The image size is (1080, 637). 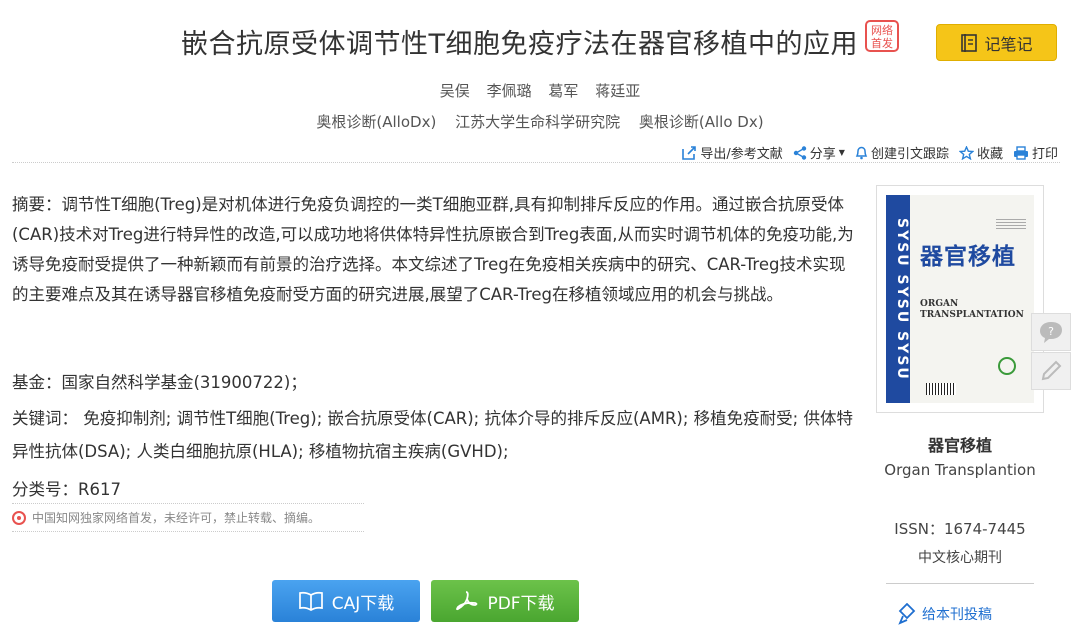 I want to click on article-toolbar: 导出/参考文献 分享 ▼ 创建引文跟踪 收藏 打印, so click(x=870, y=152).